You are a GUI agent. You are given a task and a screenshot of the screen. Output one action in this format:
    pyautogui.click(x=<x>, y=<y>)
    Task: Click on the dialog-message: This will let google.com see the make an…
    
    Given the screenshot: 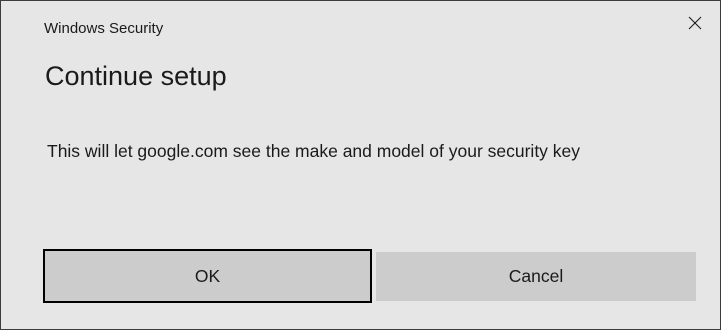 What is the action you would take?
    pyautogui.click(x=314, y=151)
    